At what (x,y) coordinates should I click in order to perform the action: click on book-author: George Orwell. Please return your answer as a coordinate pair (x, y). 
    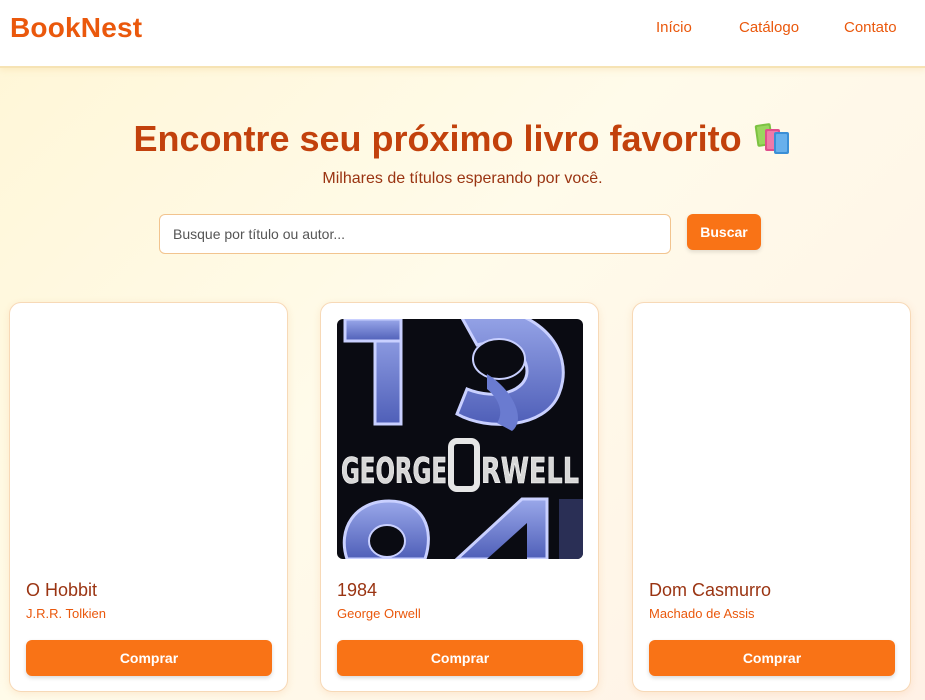
    Looking at the image, I should click on (379, 613).